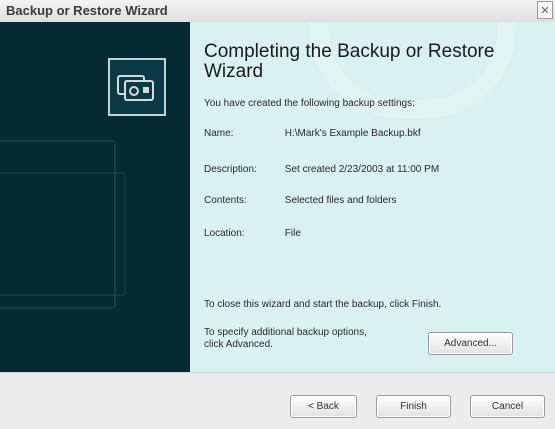 This screenshot has height=429, width=555. I want to click on setting-label: Contents:, so click(225, 200).